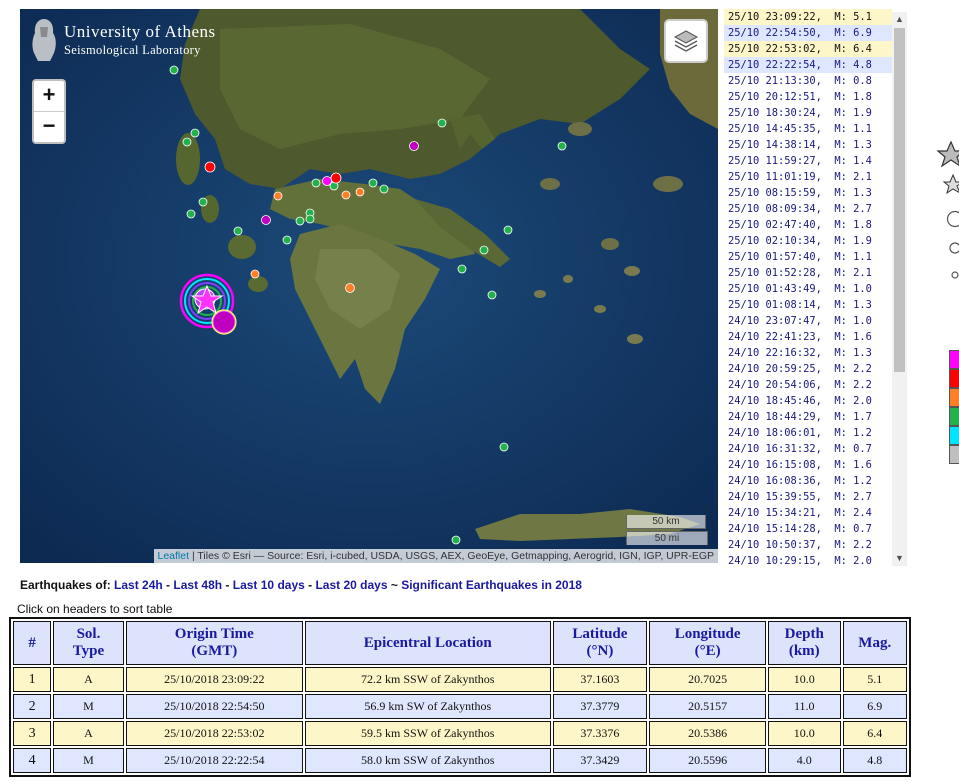  Describe the element at coordinates (808, 559) in the screenshot. I see `earthquake-list-item: 24/10 10:29:15, M: 2.0` at that location.